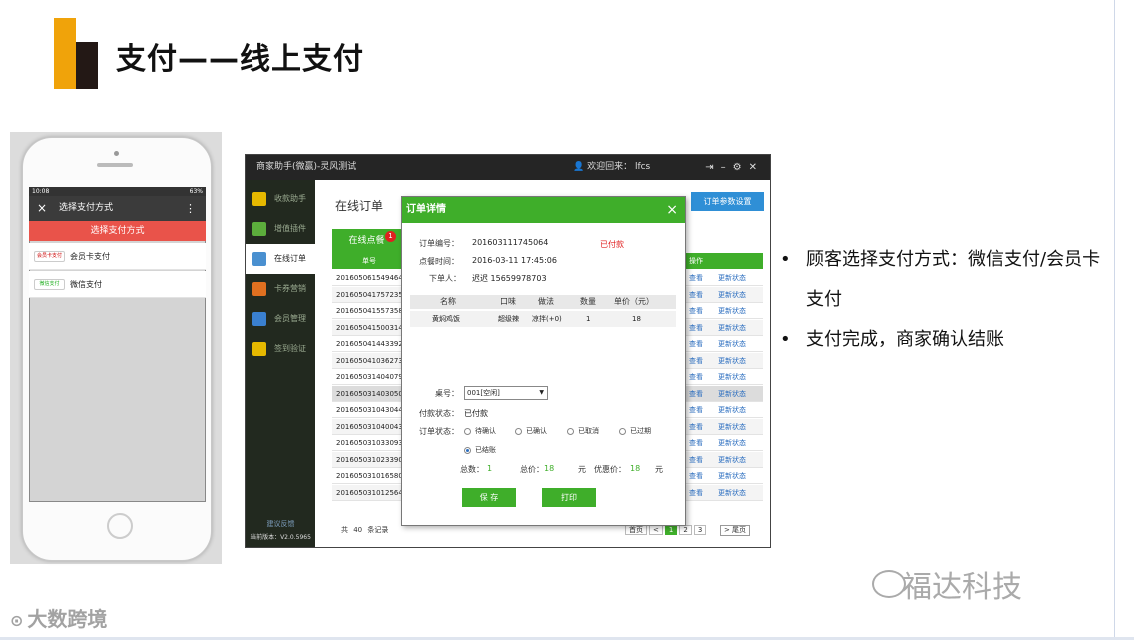 This screenshot has height=640, width=1134. Describe the element at coordinates (727, 201) in the screenshot. I see `order-settings-button: 订单参数设置` at that location.